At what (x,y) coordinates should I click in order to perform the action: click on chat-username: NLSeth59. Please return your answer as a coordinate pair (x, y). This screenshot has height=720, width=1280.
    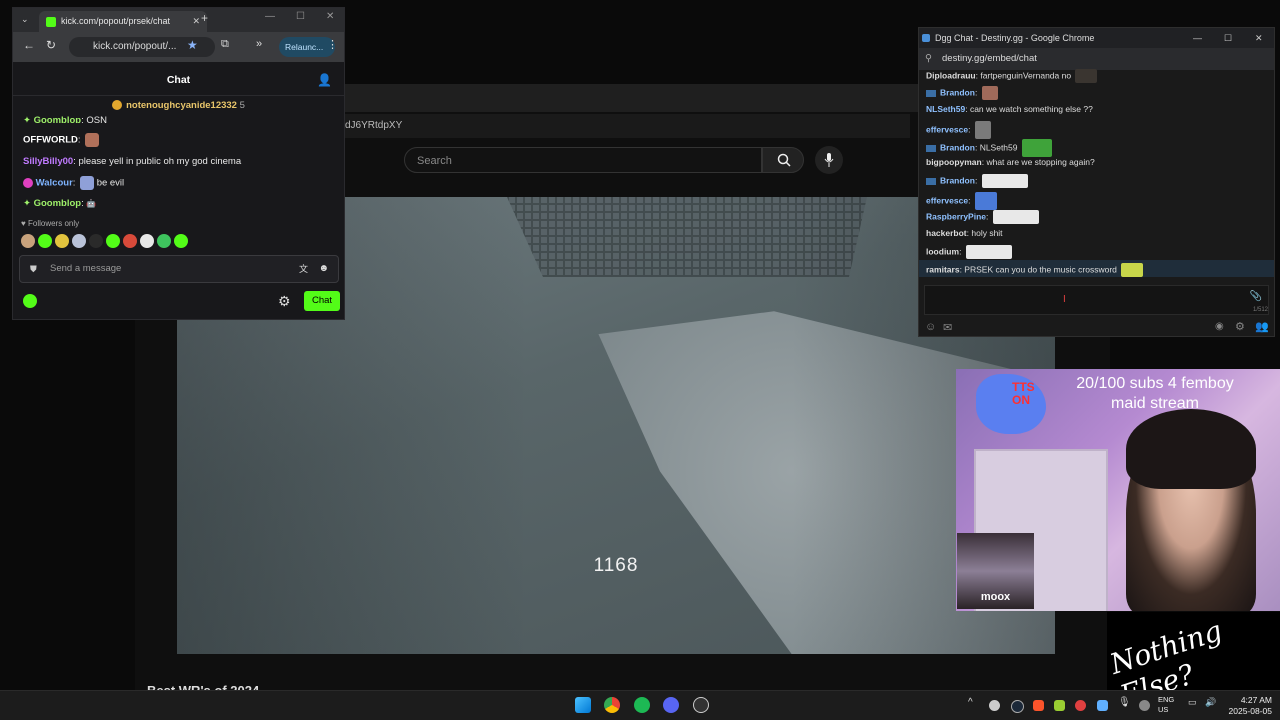
    Looking at the image, I should click on (945, 109).